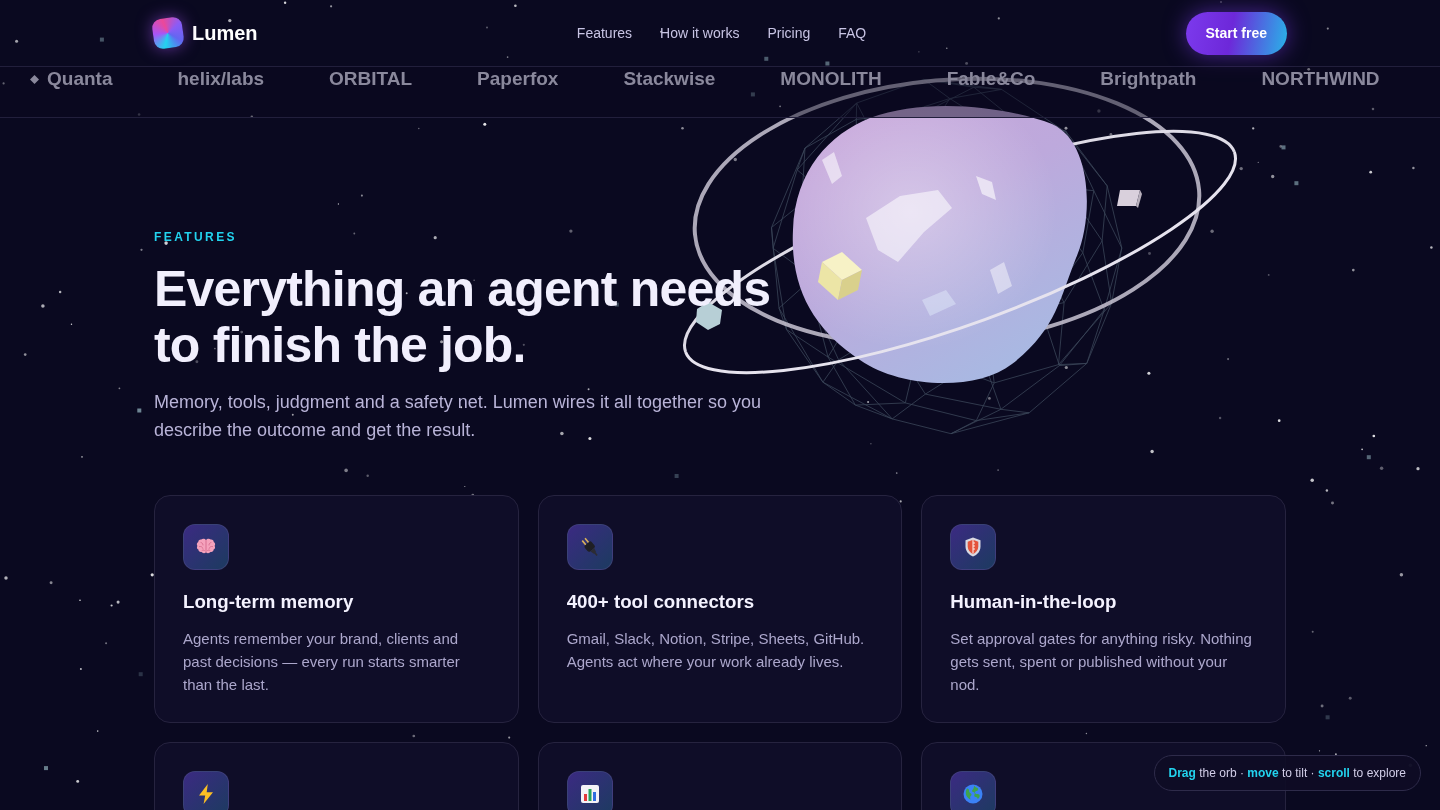  Describe the element at coordinates (716, 650) in the screenshot. I see `card-text: Gmail, Slack, Notion, Stripe, Sheets, GitHub. Agents act where your work already lives.` at that location.